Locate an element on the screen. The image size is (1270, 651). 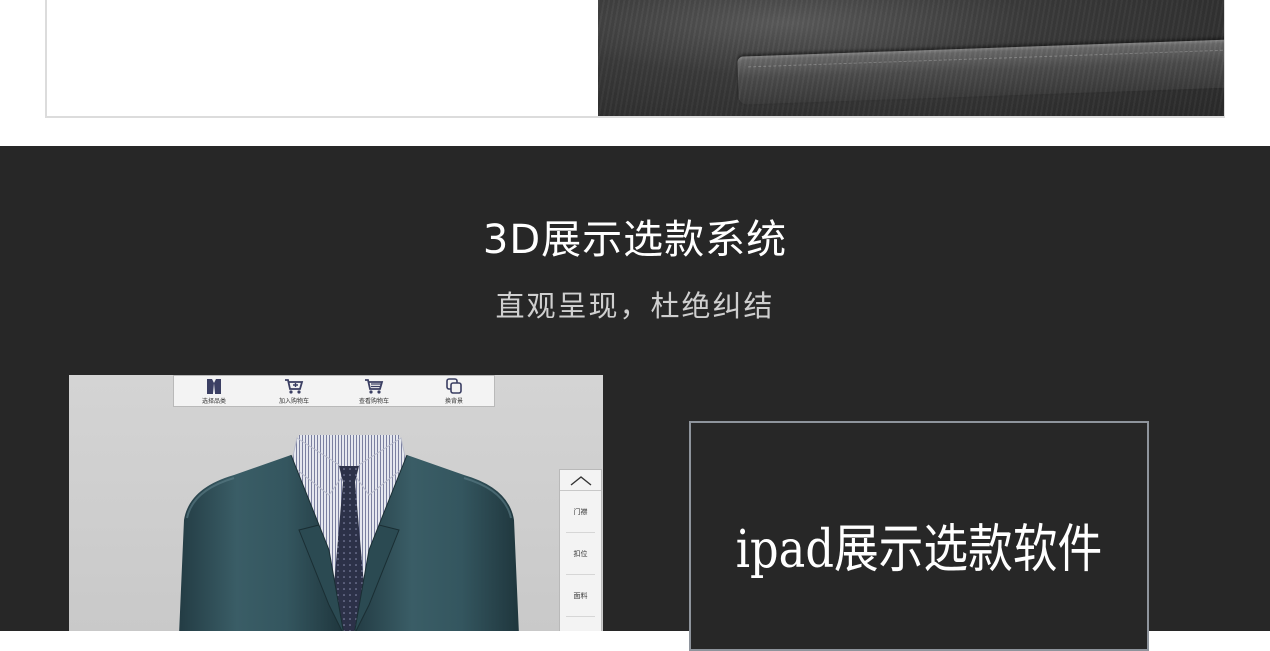
cart-view-icon is located at coordinates (374, 386).